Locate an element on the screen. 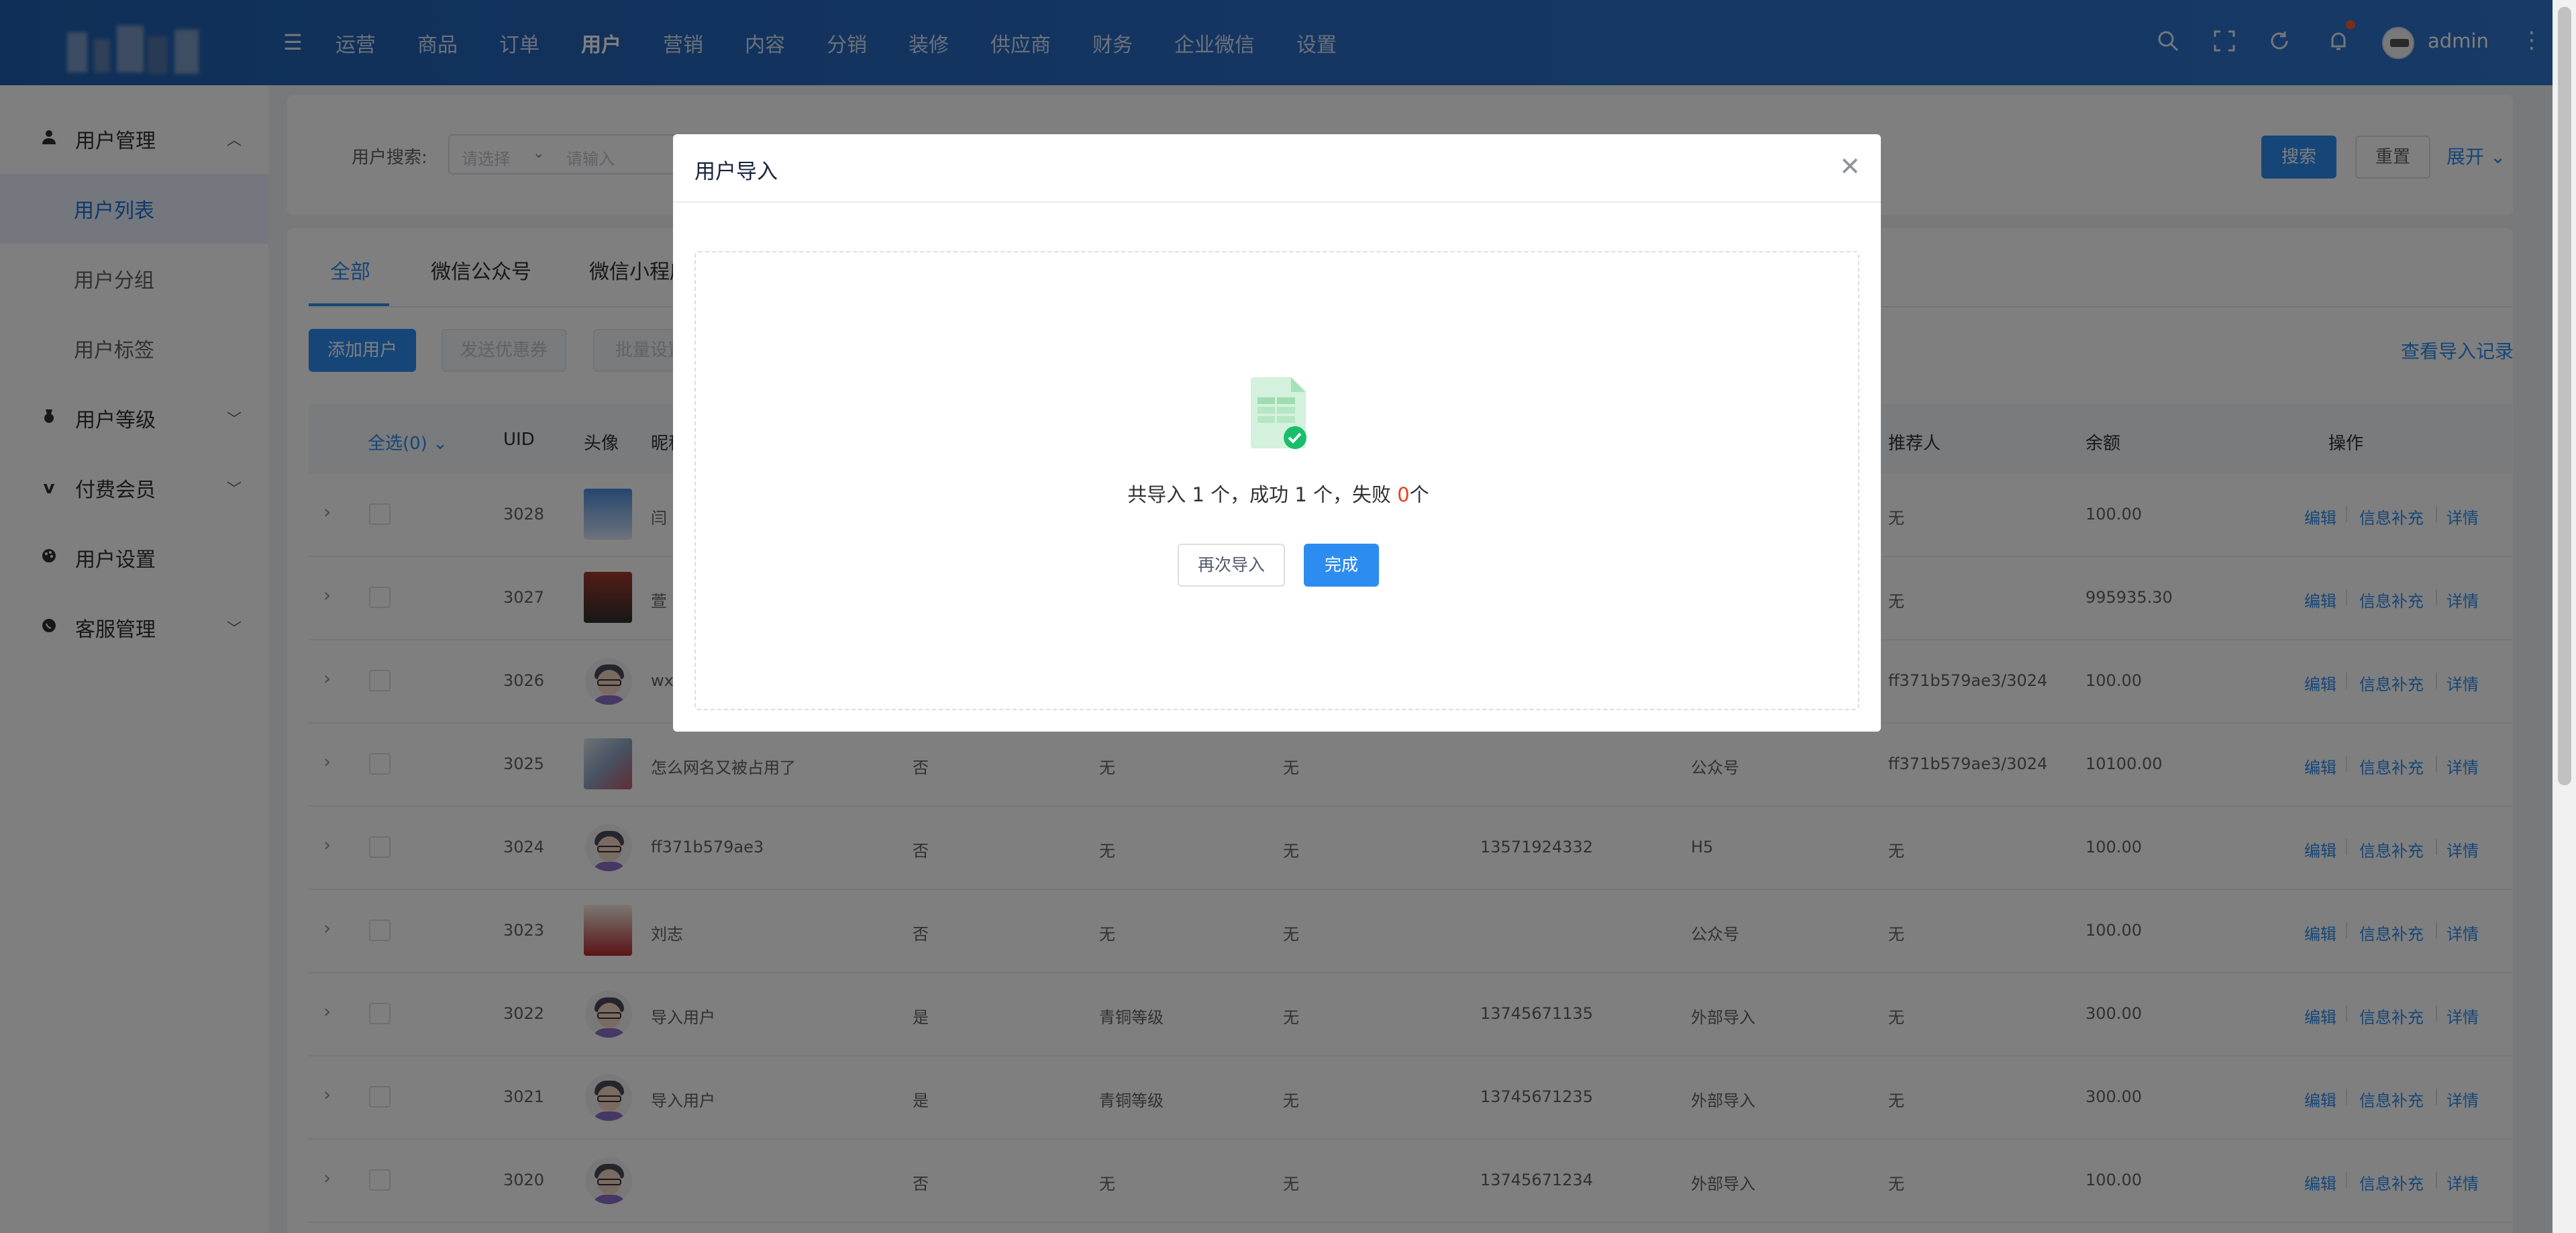 The width and height of the screenshot is (2576, 1233). spreadsheet-success-icon is located at coordinates (1279, 413).